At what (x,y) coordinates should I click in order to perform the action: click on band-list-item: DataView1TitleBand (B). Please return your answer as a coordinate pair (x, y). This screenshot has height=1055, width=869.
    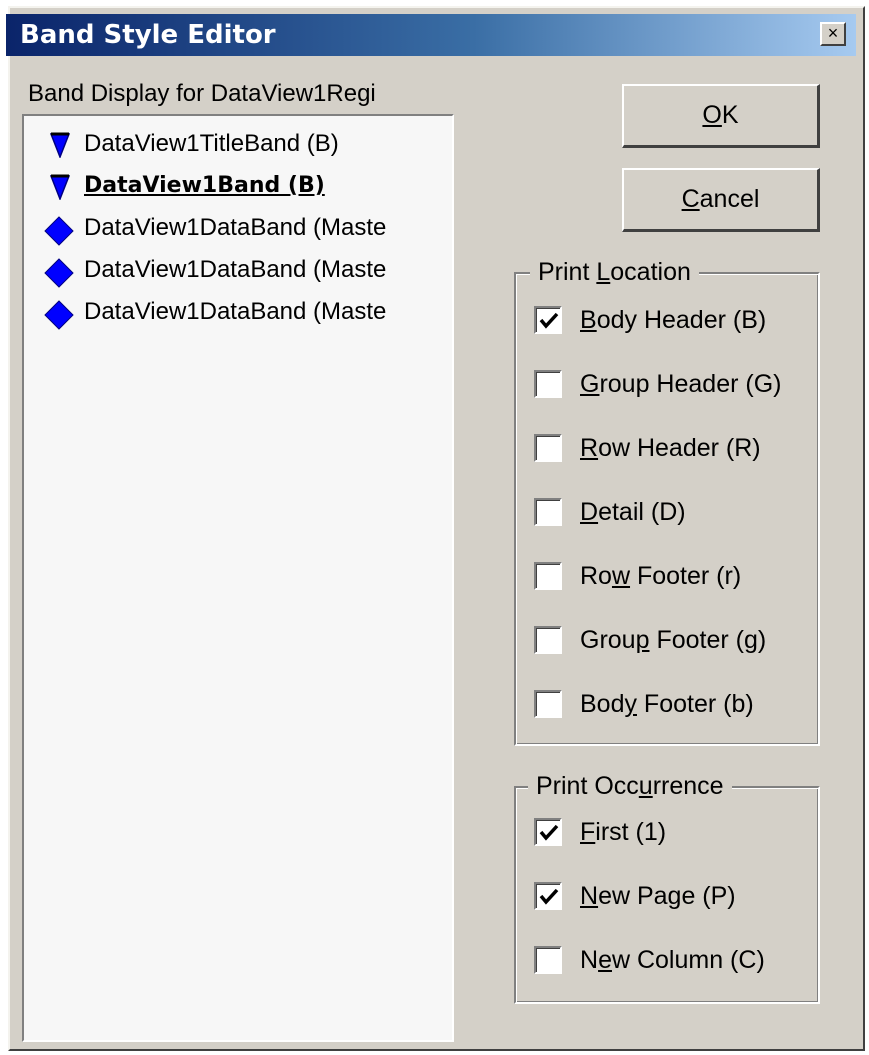
    Looking at the image, I should click on (247, 144).